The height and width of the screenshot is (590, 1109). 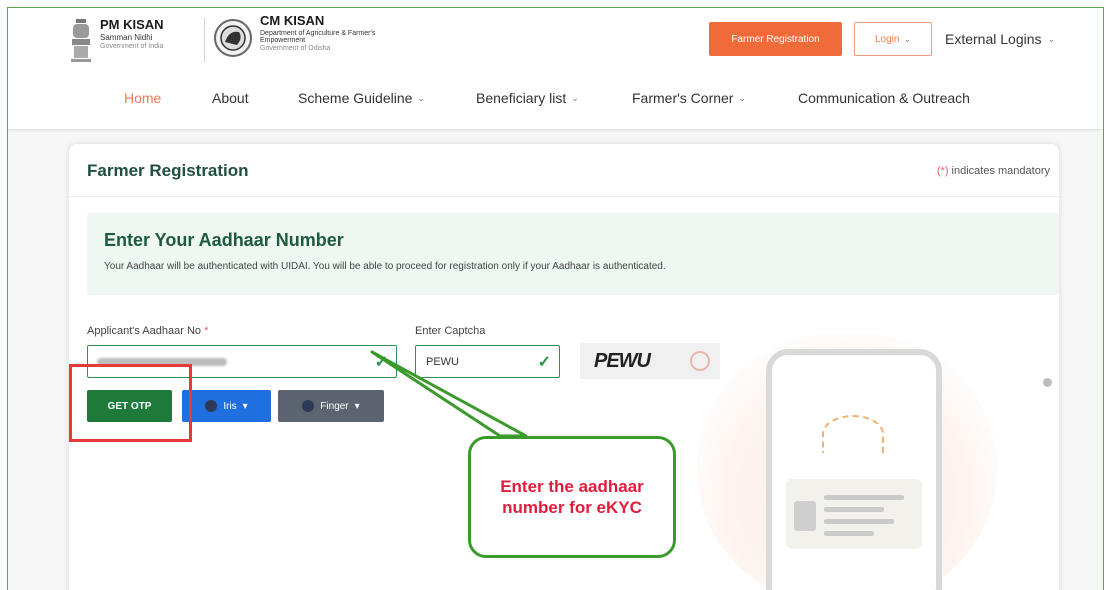 What do you see at coordinates (887, 39) in the screenshot?
I see `login-label: Login` at bounding box center [887, 39].